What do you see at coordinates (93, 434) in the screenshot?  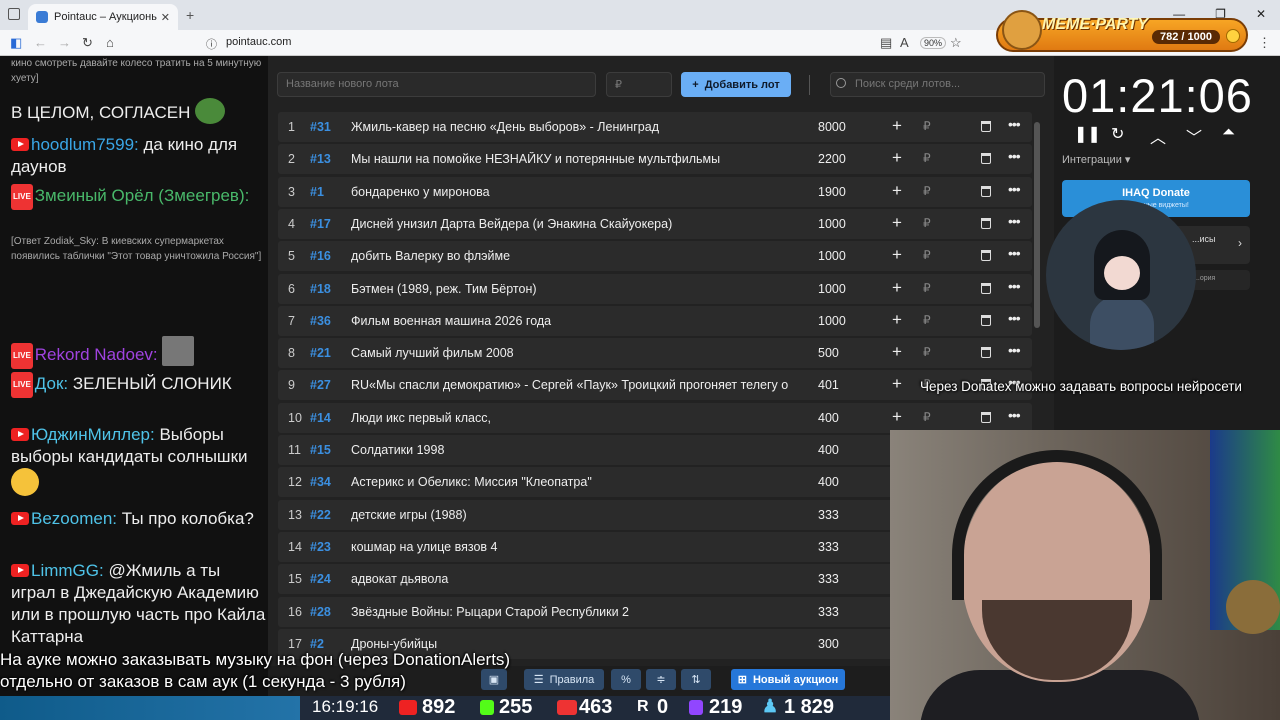 I see `chat-username: ЮджинМиллер:` at bounding box center [93, 434].